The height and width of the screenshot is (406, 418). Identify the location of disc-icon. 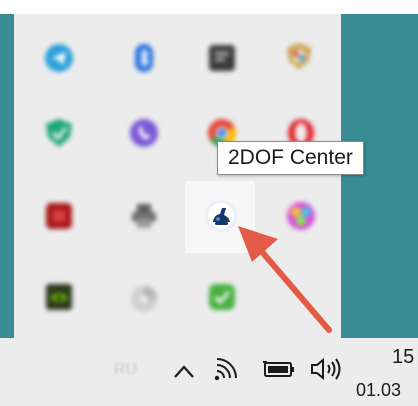
(144, 299).